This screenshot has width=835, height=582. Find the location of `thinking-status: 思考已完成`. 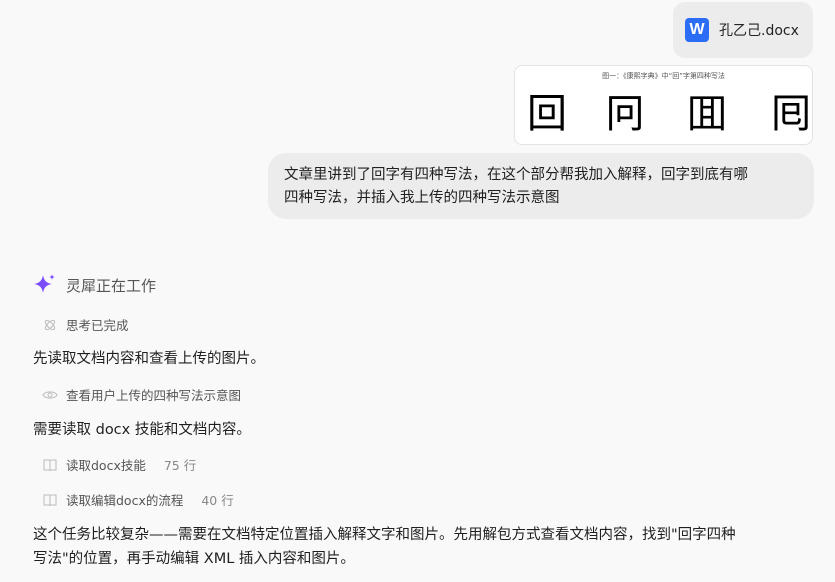

thinking-status: 思考已完成 is located at coordinates (85, 324).